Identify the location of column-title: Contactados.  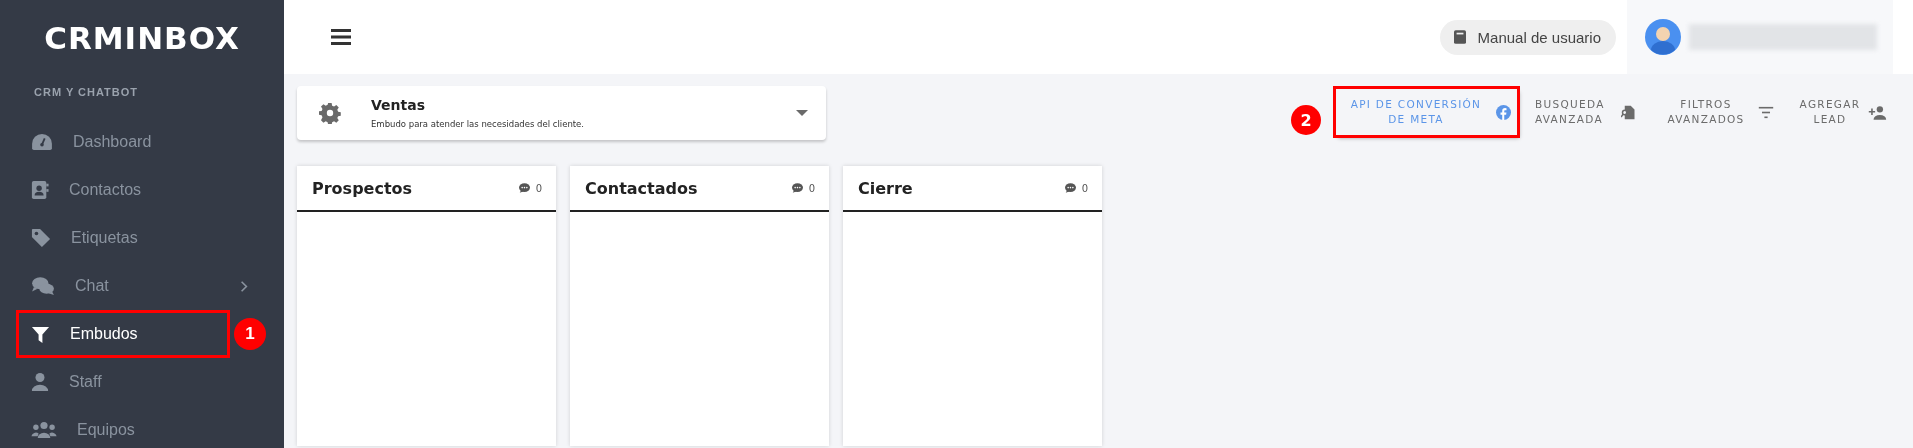
(642, 188).